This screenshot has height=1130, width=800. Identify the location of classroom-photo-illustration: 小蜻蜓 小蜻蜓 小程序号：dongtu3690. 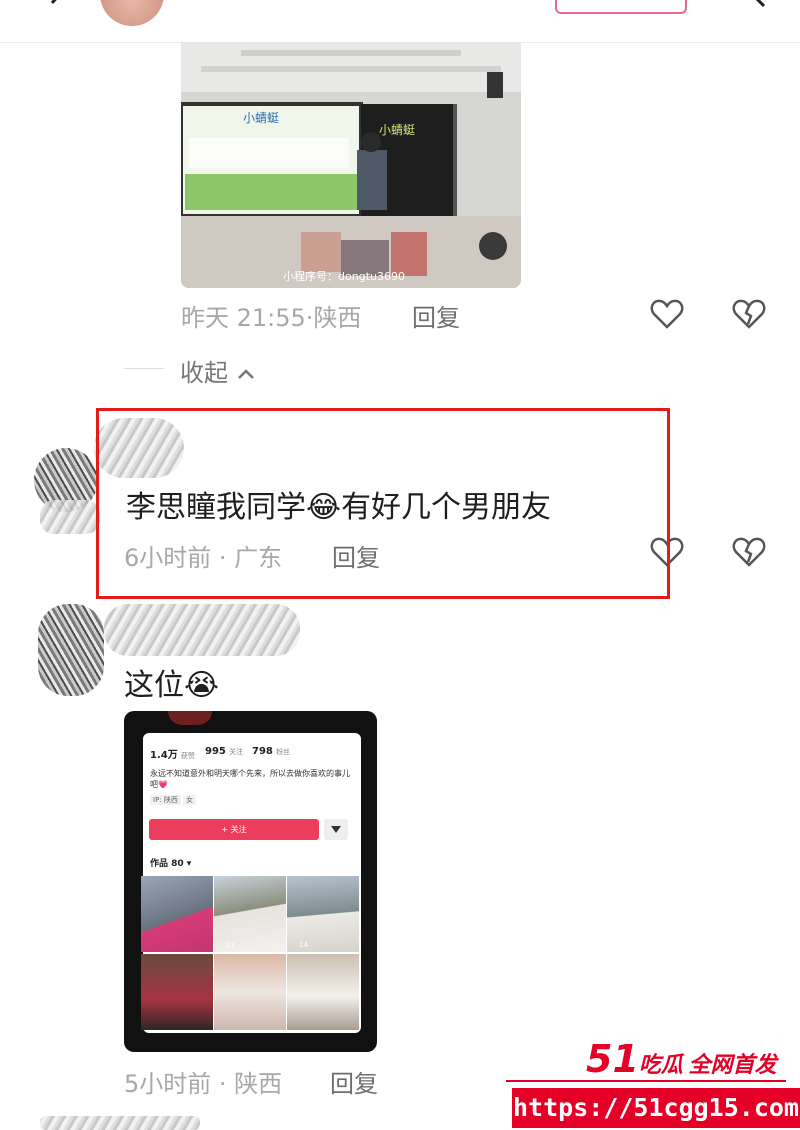
(351, 165).